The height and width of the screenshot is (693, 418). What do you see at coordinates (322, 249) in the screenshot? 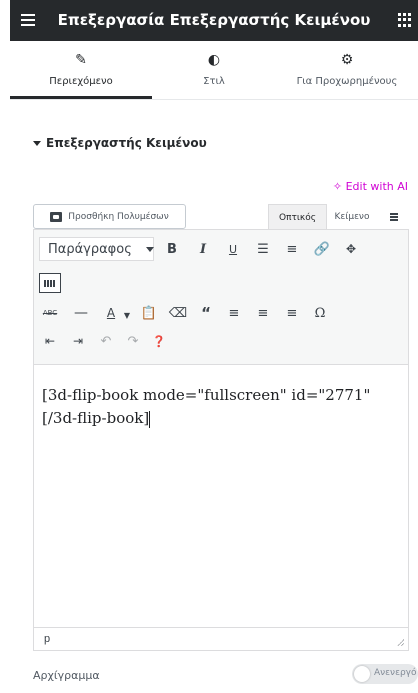
I see `link-icon: 🔗` at bounding box center [322, 249].